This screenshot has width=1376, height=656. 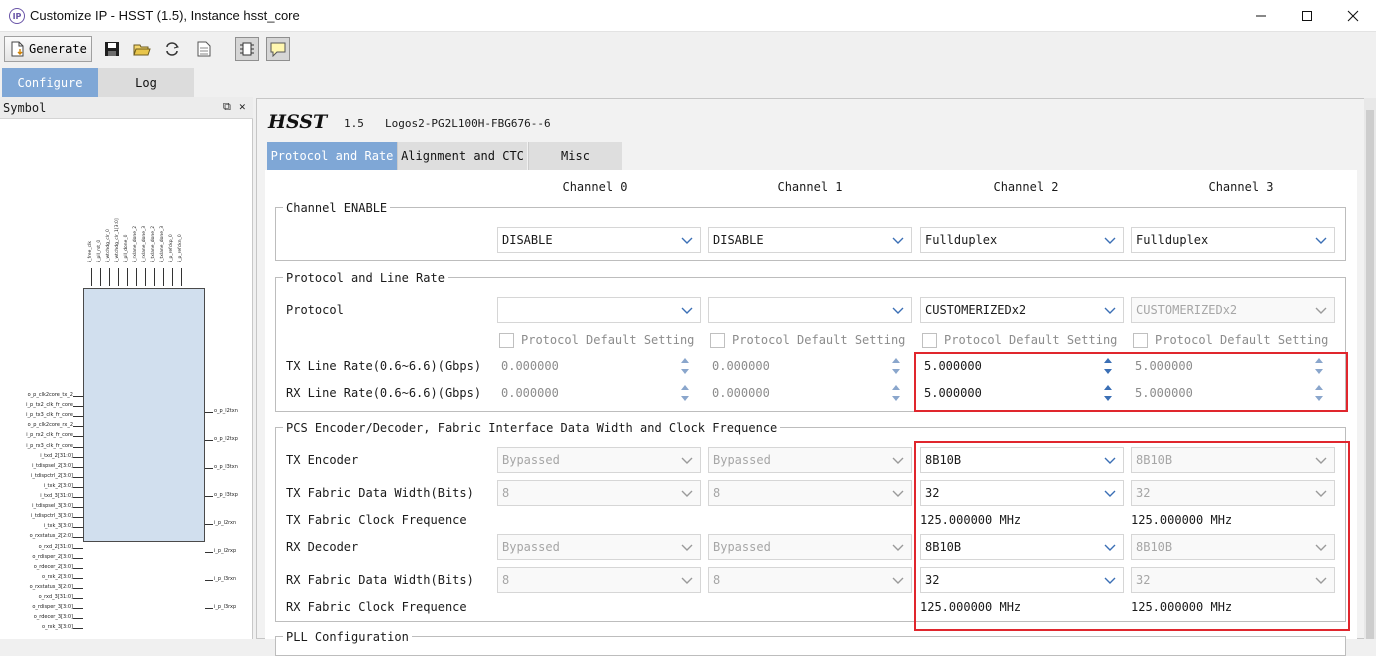 I want to click on symbol-top-pin: i_pll_done_0, so click(x=128, y=248).